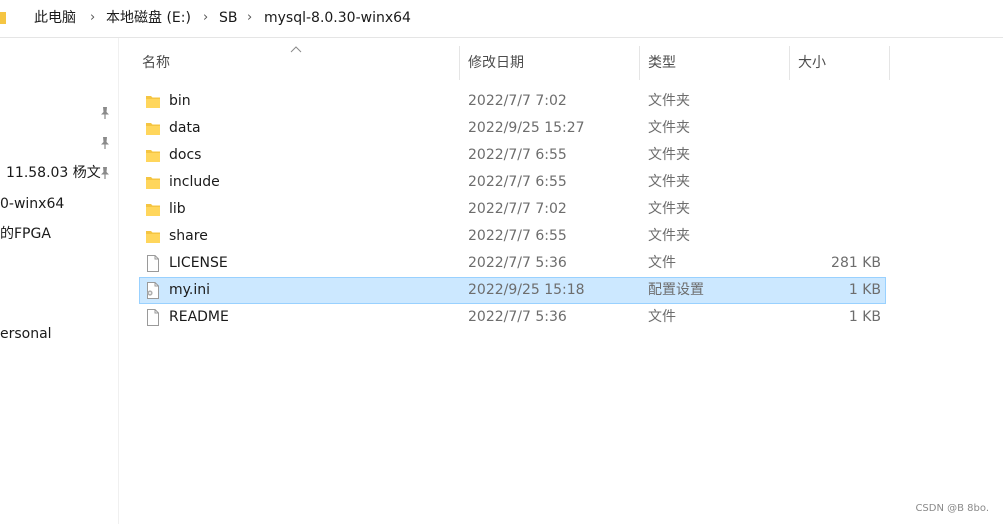  What do you see at coordinates (297, 63) in the screenshot?
I see `column-name: 名称` at bounding box center [297, 63].